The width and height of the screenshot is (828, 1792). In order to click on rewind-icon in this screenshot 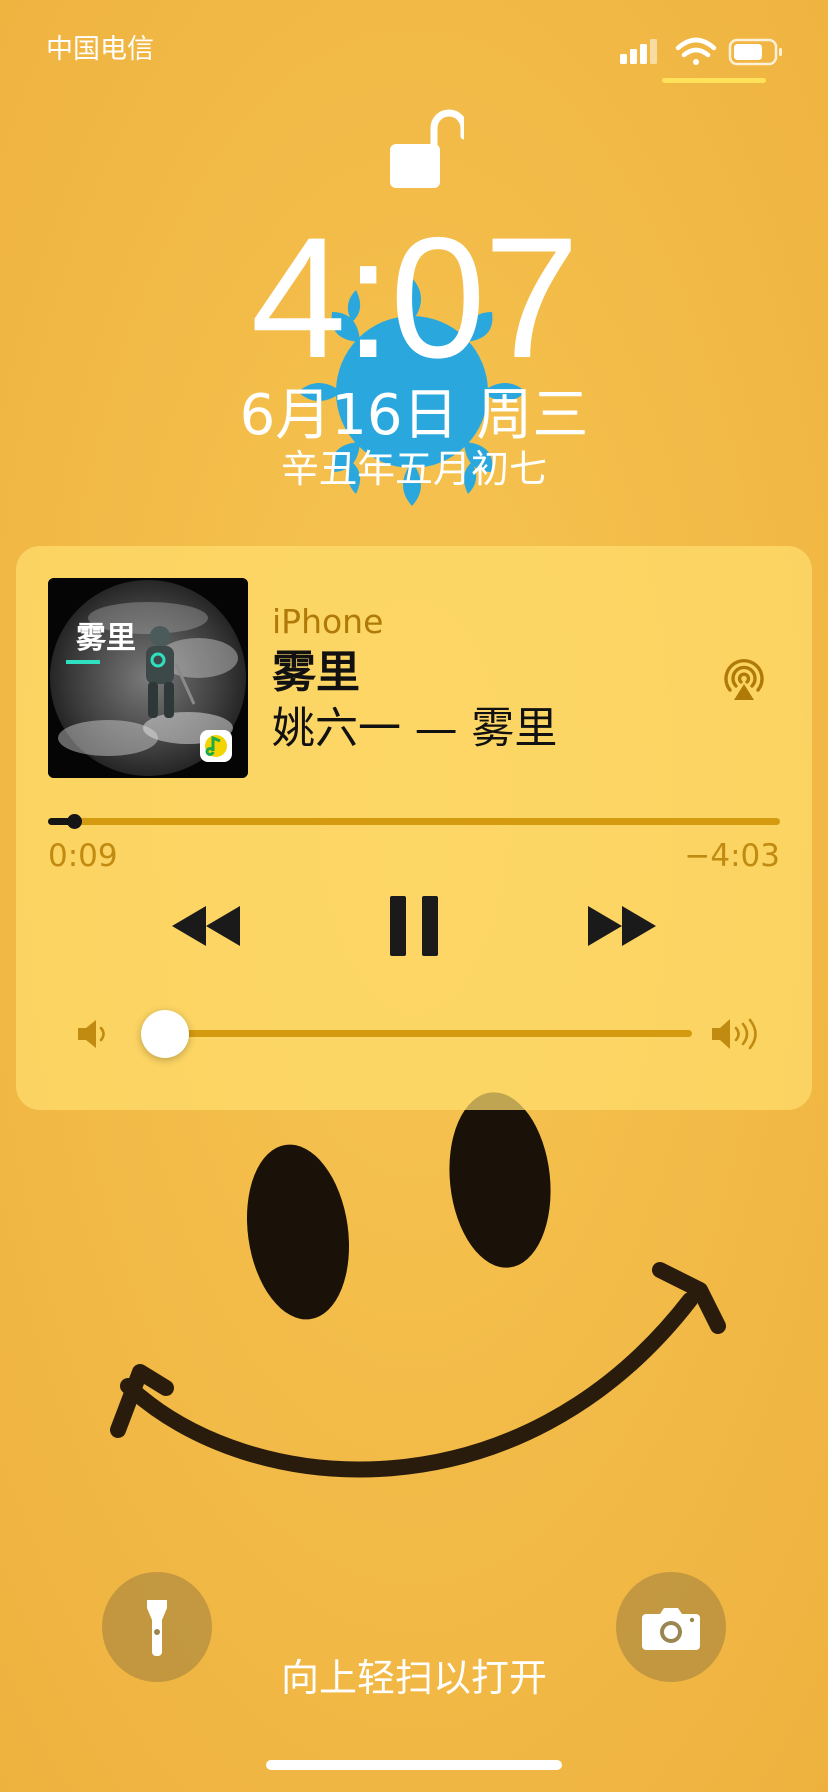, I will do `click(206, 926)`.